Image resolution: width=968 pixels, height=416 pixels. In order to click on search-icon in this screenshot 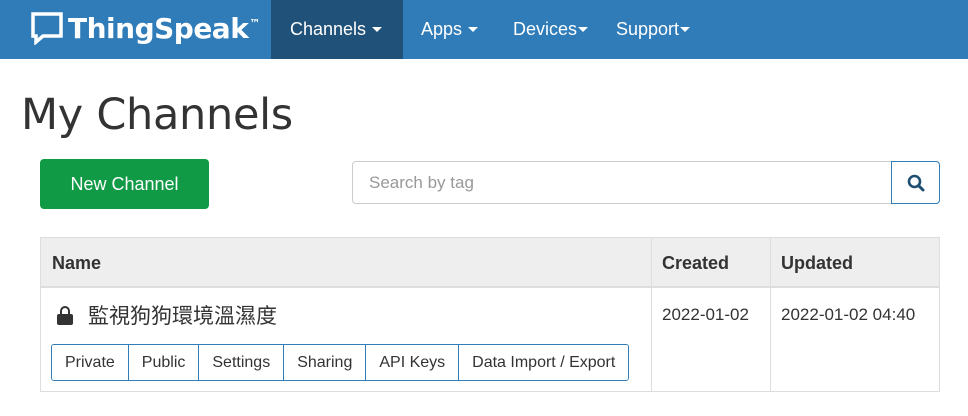, I will do `click(915, 182)`.